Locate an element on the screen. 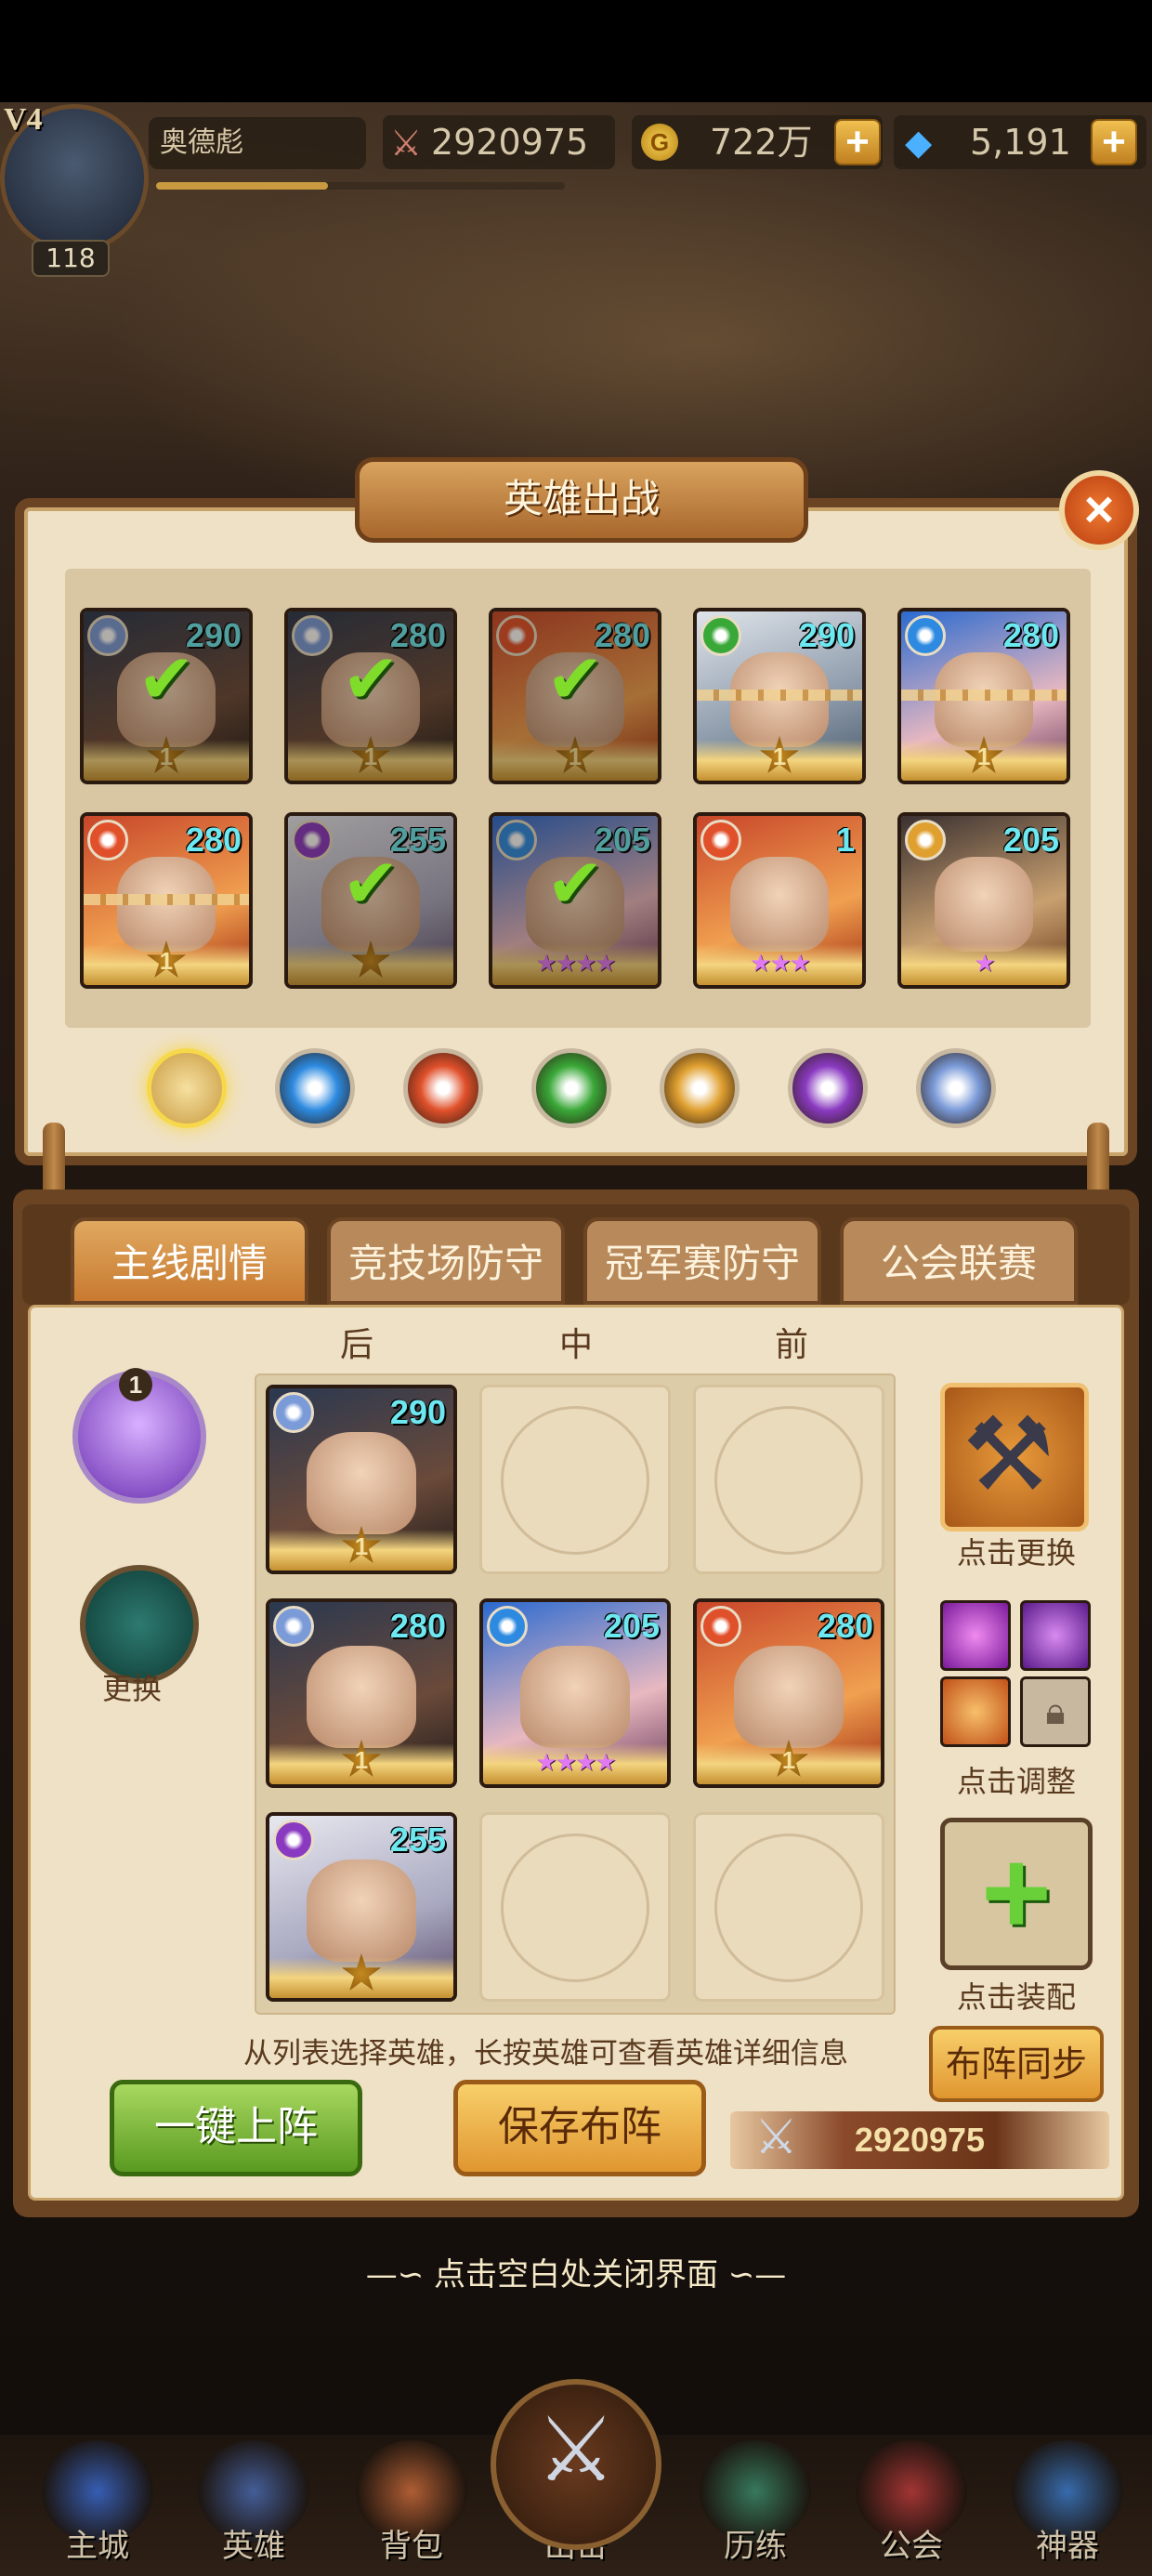 Image resolution: width=1152 pixels, height=2576 pixels. filter-dark-icon is located at coordinates (828, 1088).